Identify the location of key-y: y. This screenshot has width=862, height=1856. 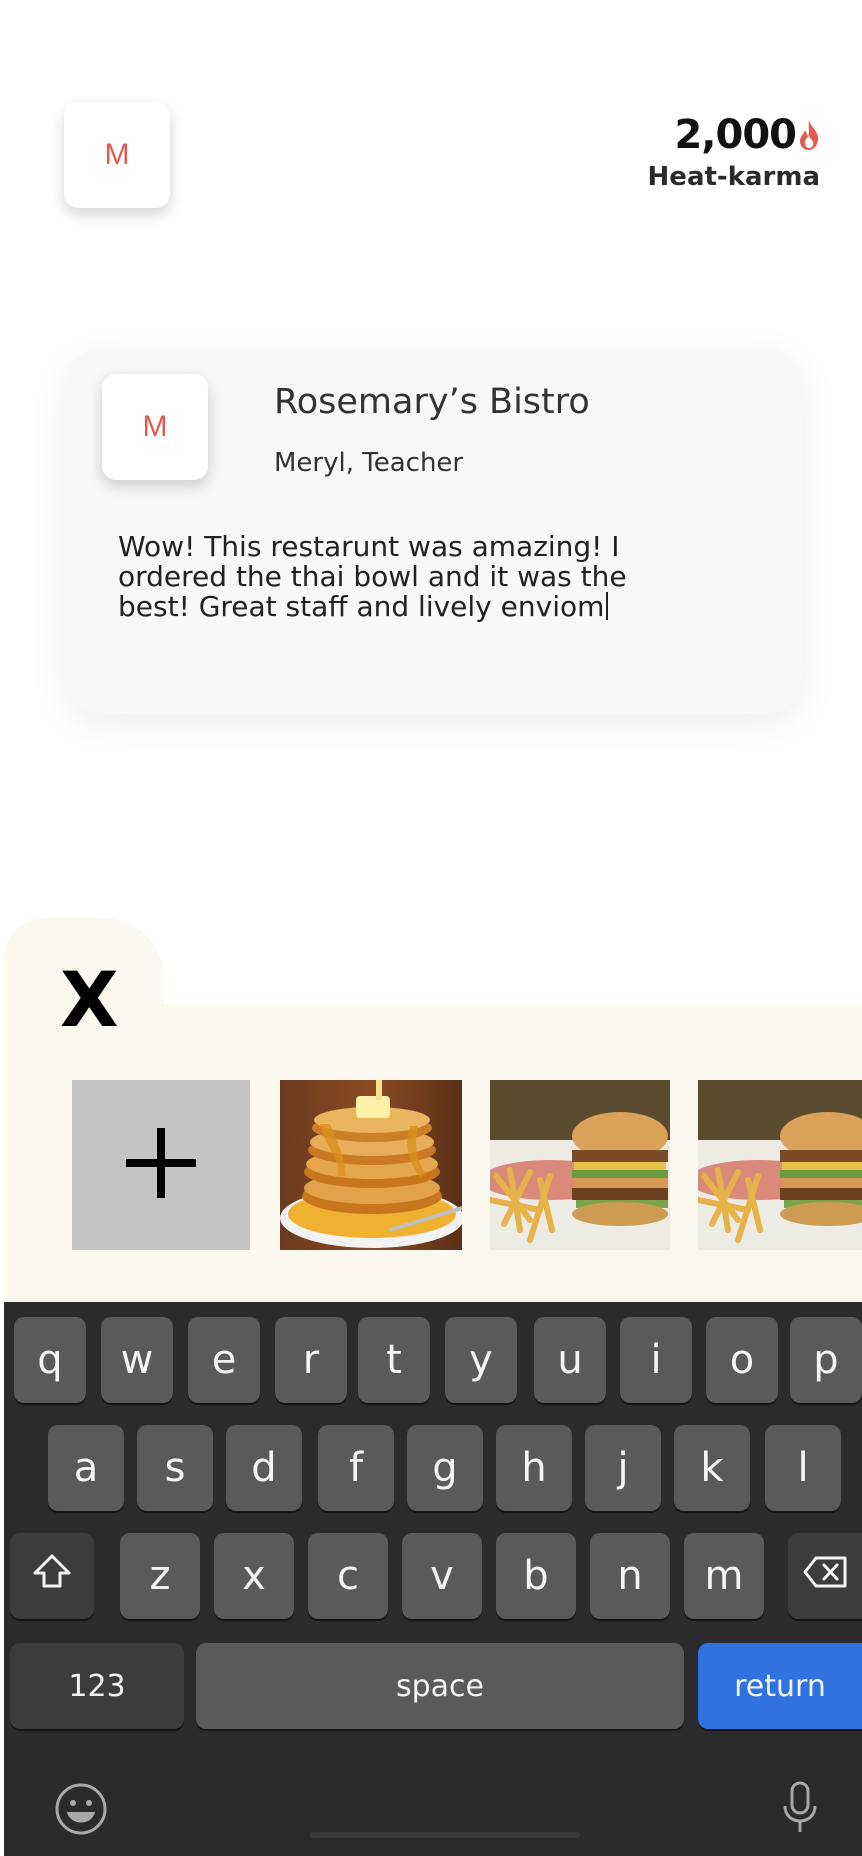
(481, 1360).